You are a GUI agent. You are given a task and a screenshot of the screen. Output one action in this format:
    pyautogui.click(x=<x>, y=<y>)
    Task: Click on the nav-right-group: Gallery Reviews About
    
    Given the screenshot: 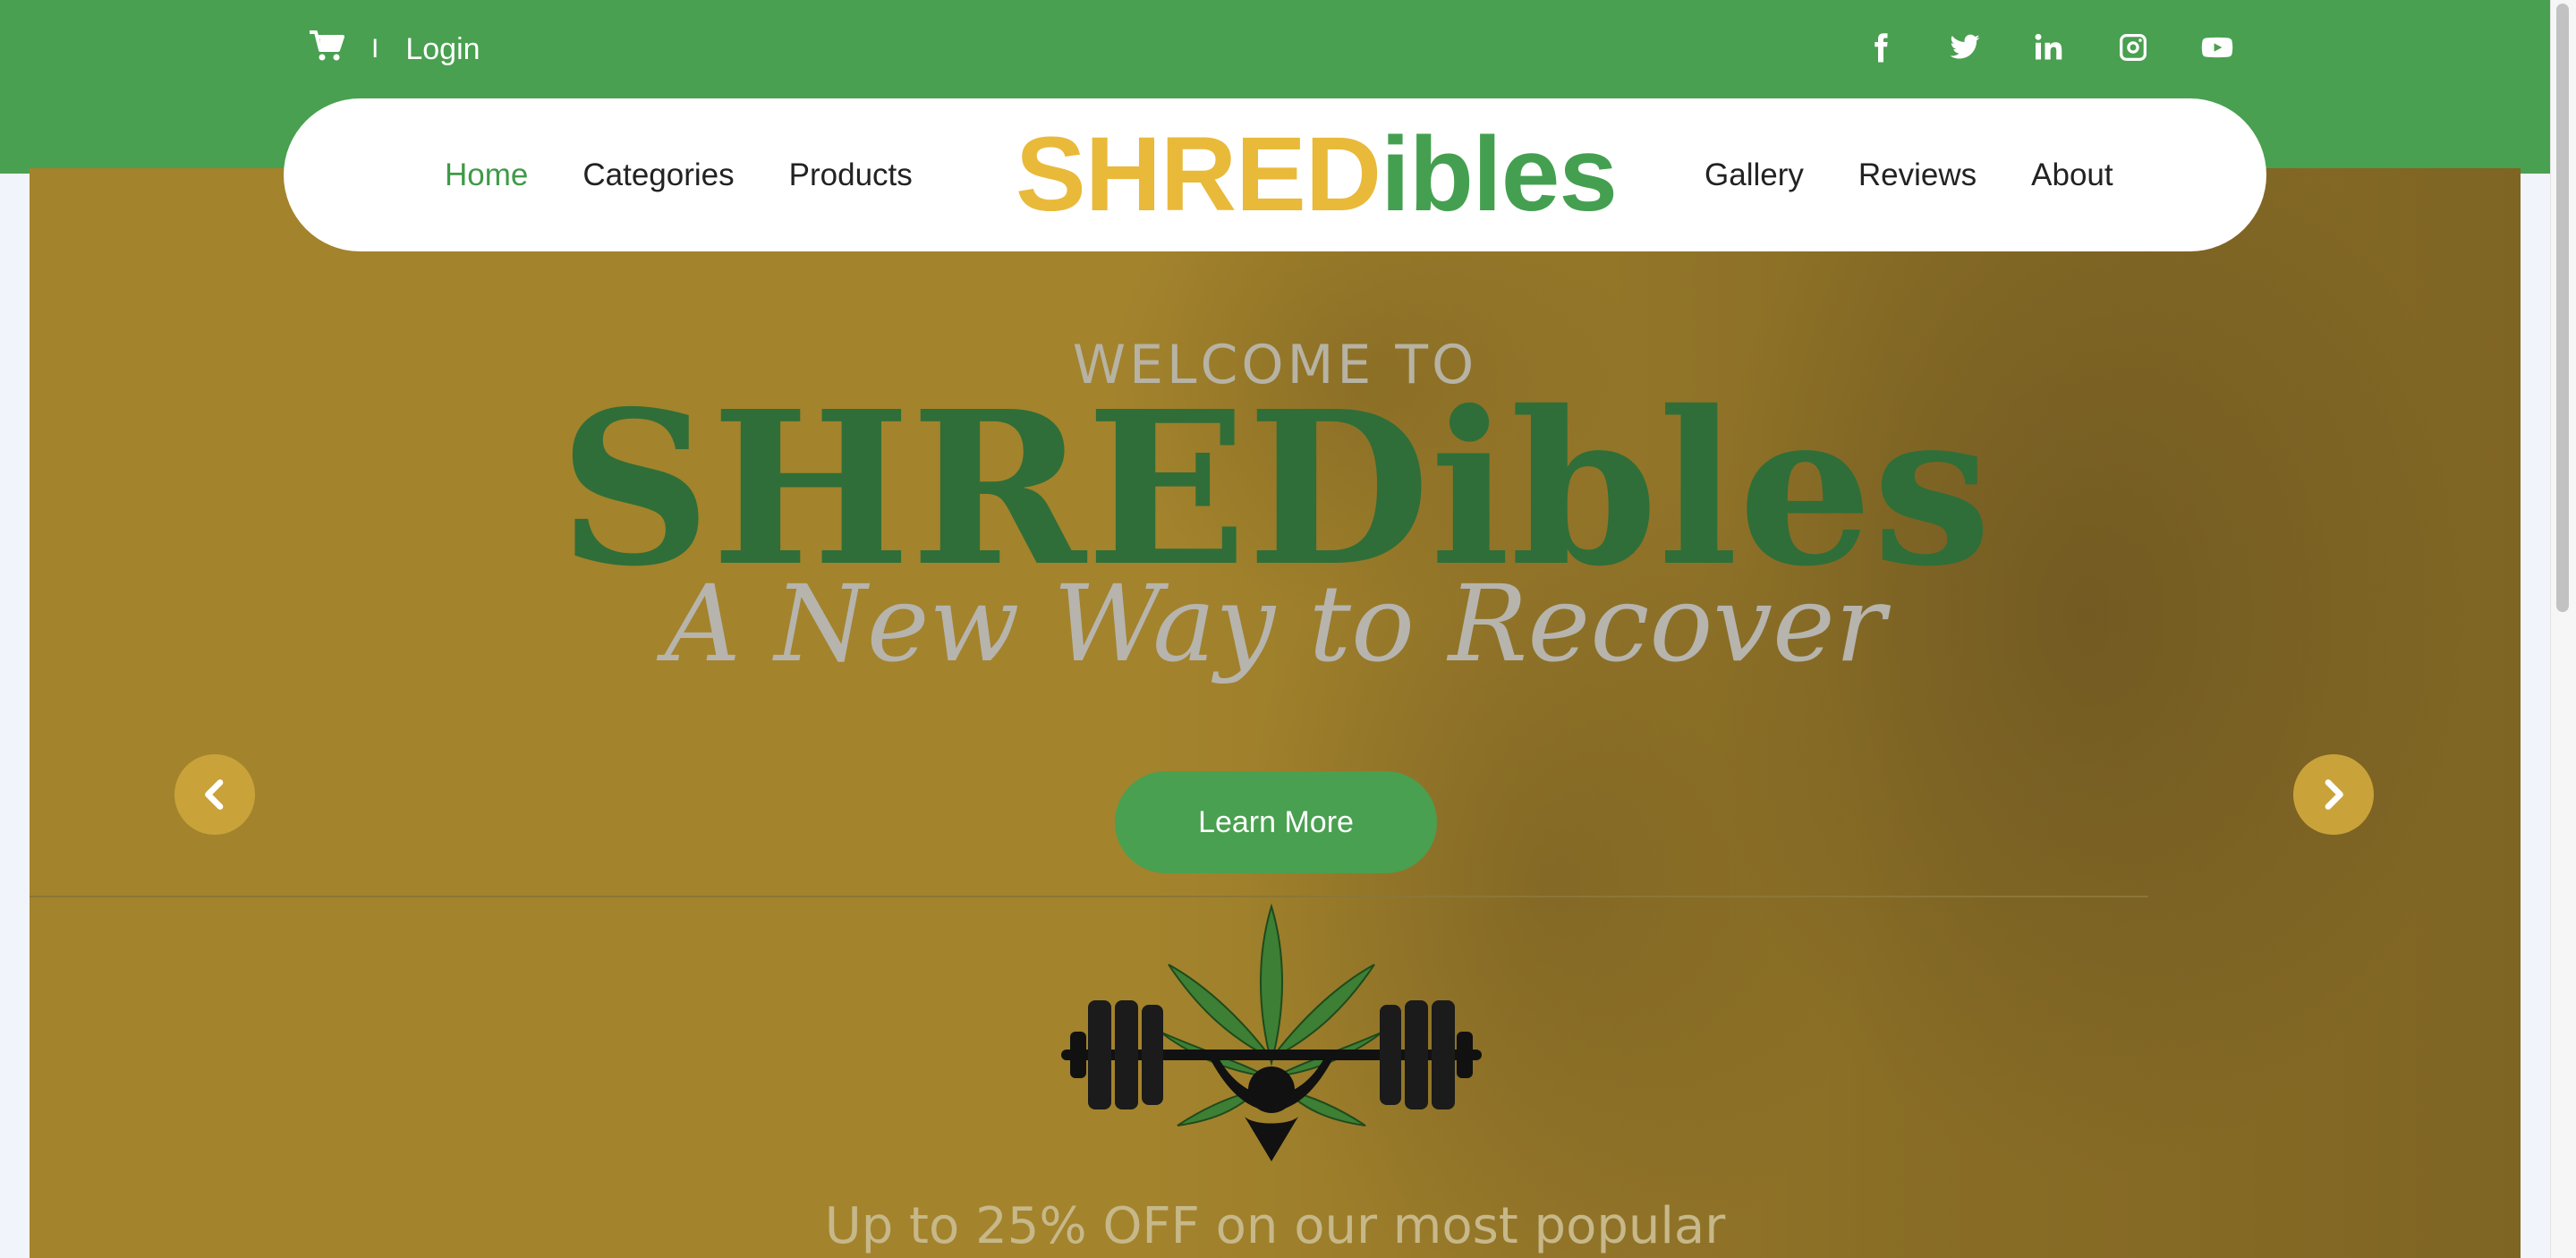 What is the action you would take?
    pyautogui.click(x=1937, y=174)
    